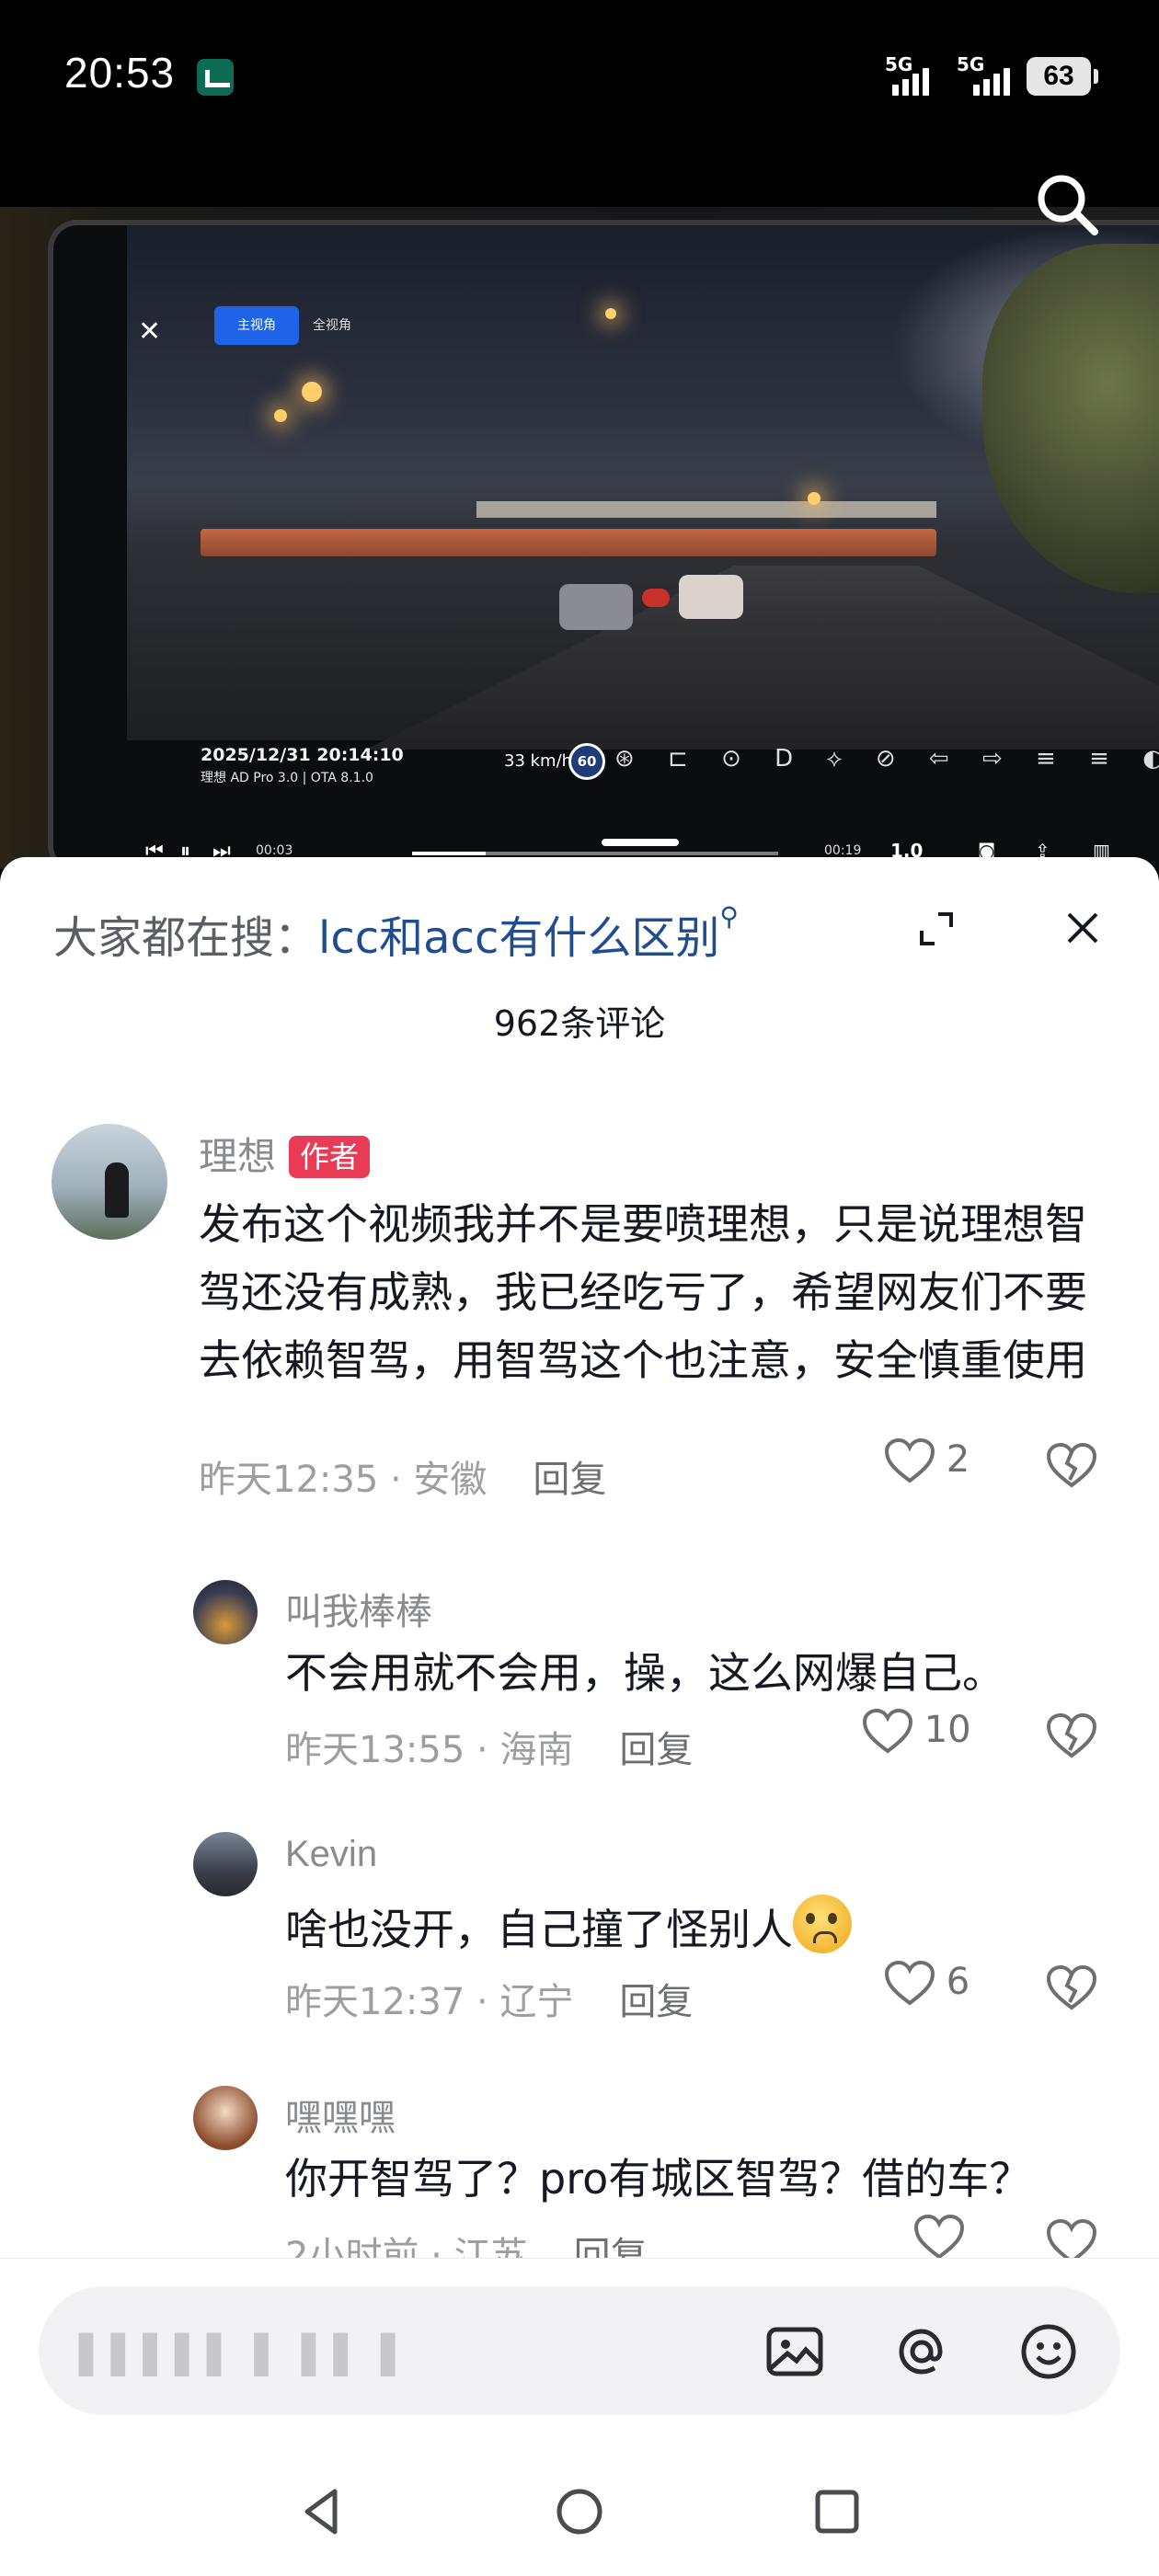  I want to click on home-icon, so click(579, 2511).